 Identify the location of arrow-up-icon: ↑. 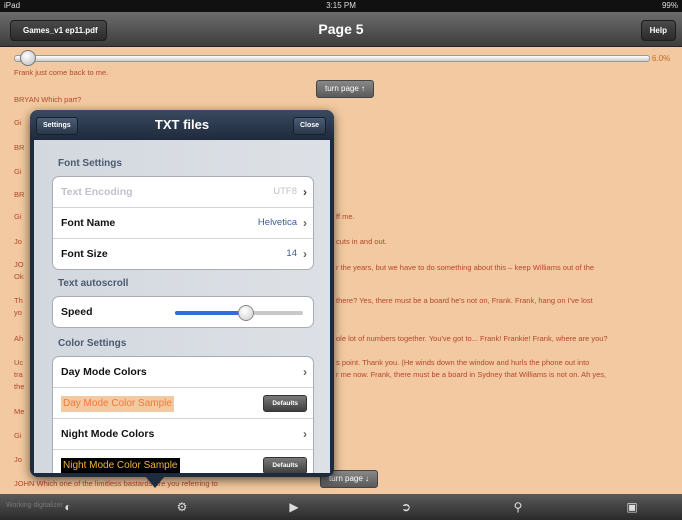
(363, 88).